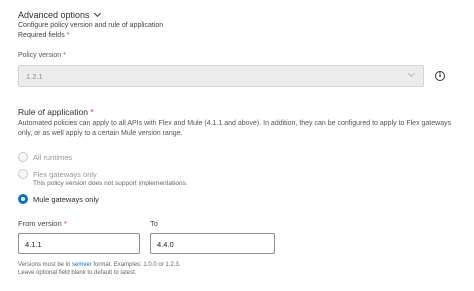 Image resolution: width=474 pixels, height=291 pixels. Describe the element at coordinates (54, 15) in the screenshot. I see `advanced-options-title: Advanced options` at that location.